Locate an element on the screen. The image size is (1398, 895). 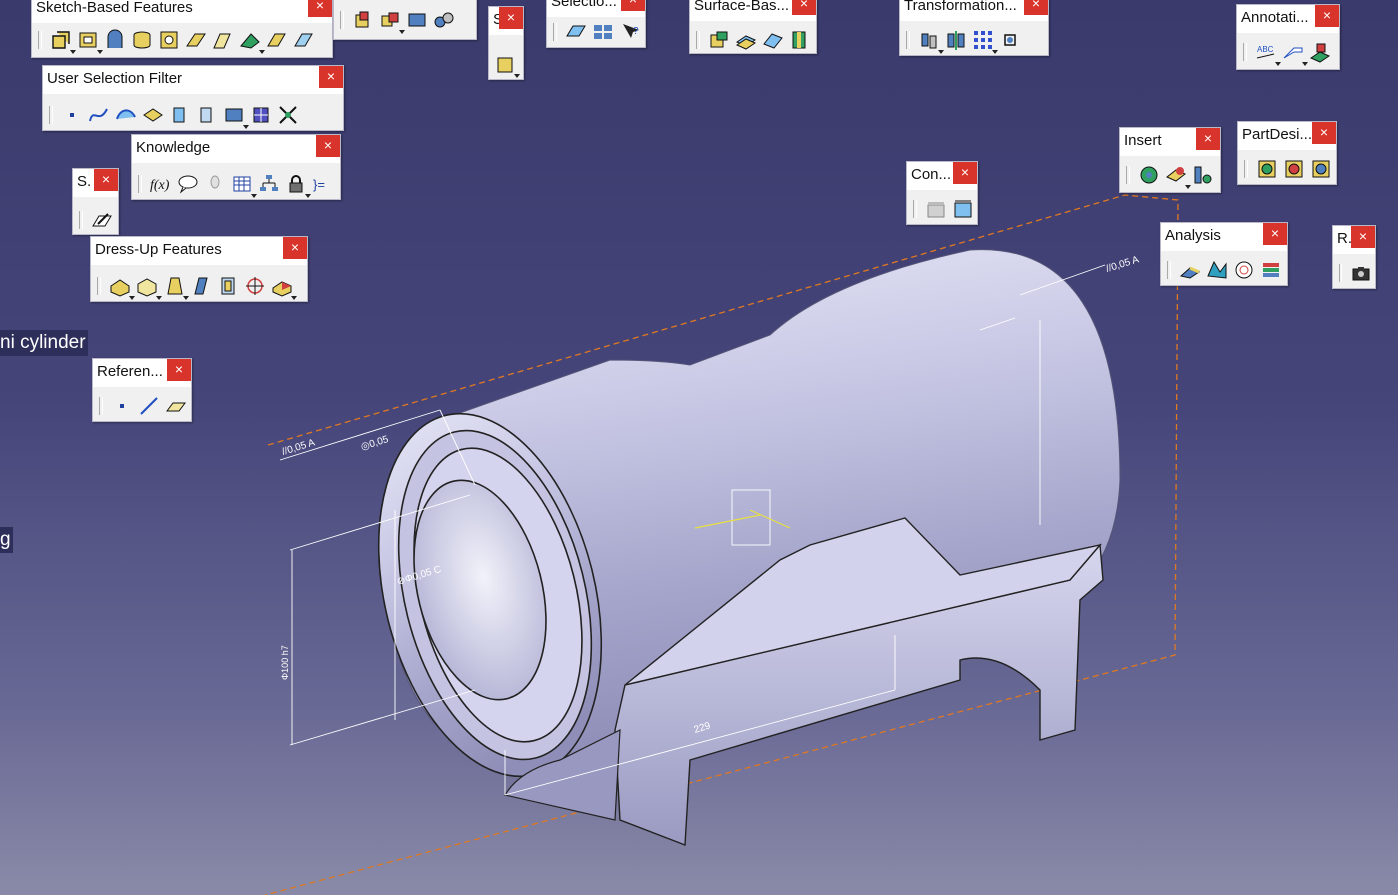
hybrid-body-icon is located at coordinates (1267, 169).